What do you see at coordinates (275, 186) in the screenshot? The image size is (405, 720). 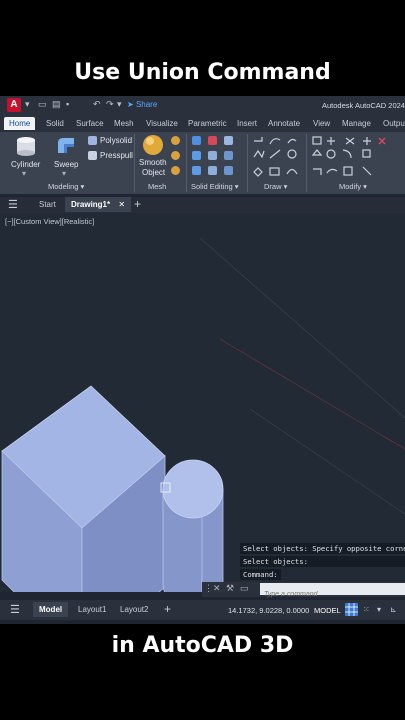 I see `draw-panel-title: Draw ▾` at bounding box center [275, 186].